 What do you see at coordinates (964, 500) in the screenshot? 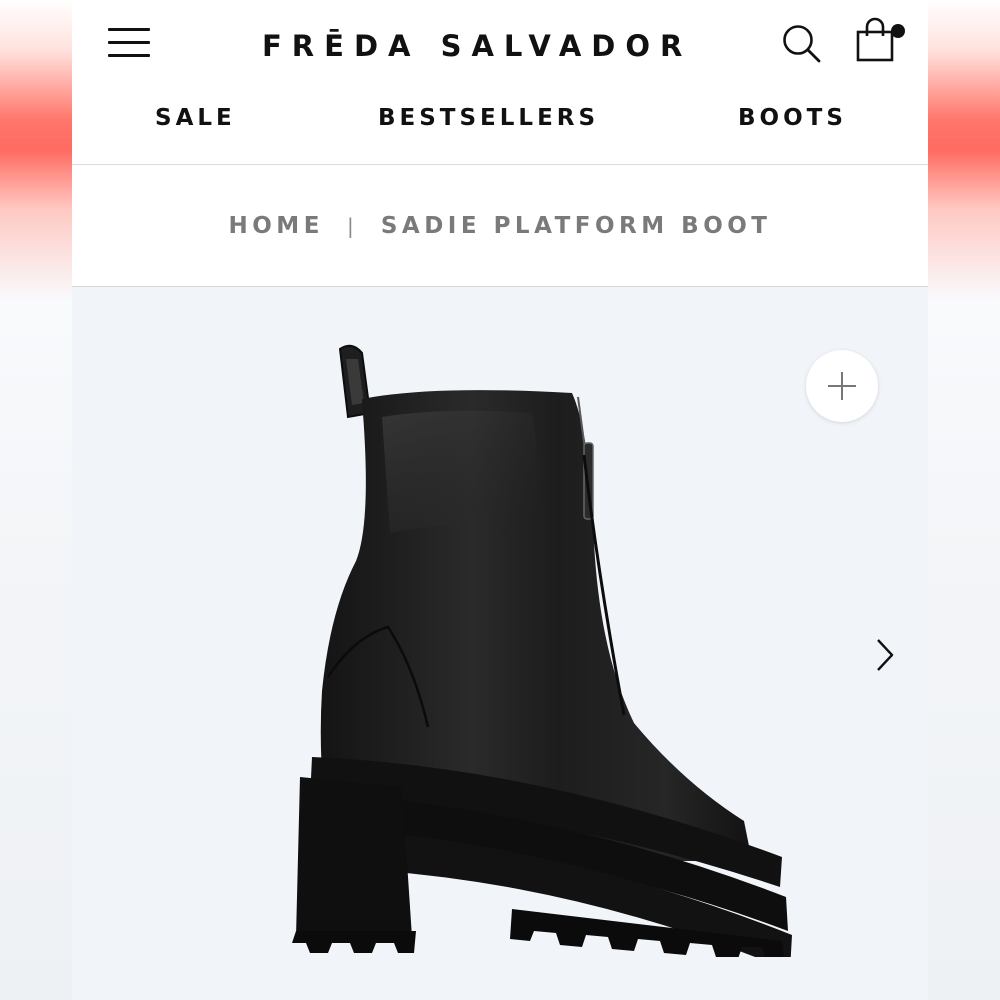
I see `right-blurred-edge` at bounding box center [964, 500].